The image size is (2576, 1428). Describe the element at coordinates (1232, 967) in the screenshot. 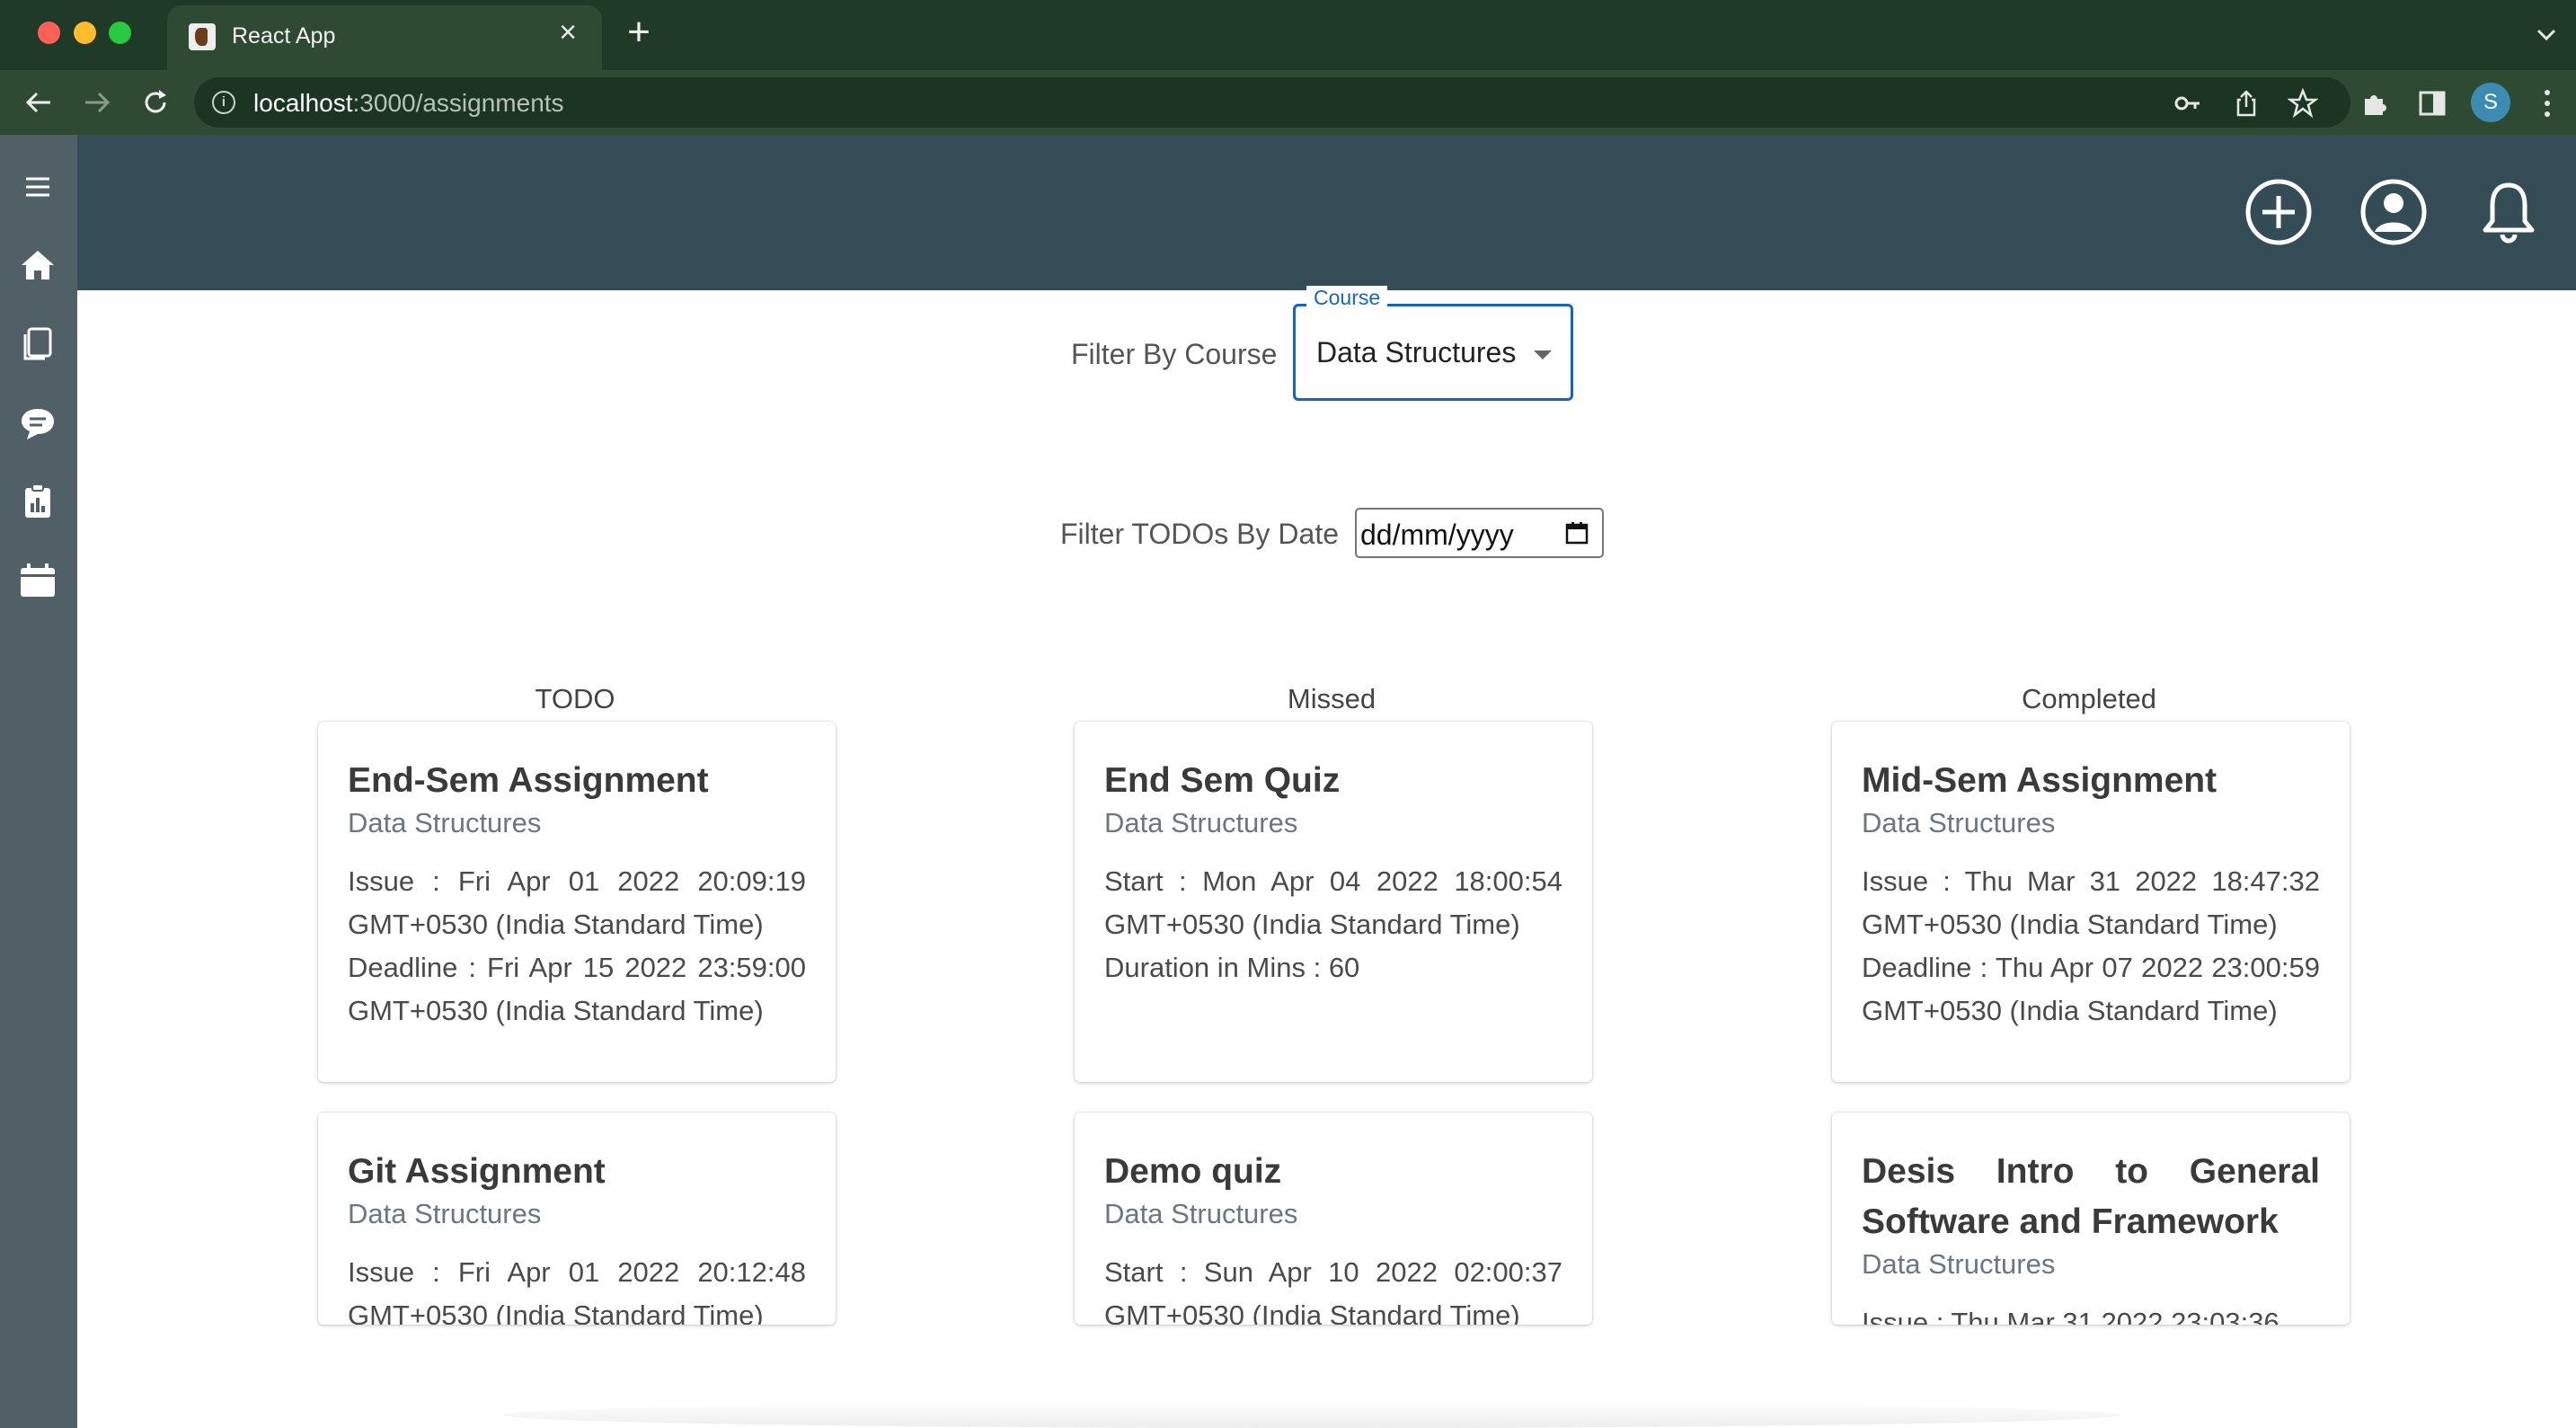

I see `card-detail: Duration in Mins : 60` at that location.